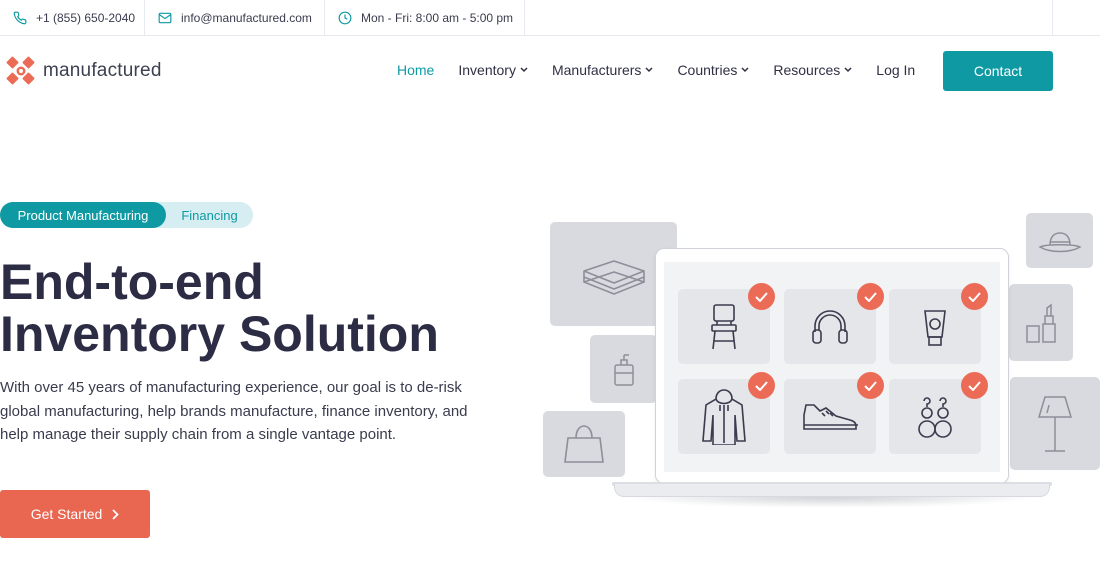 The height and width of the screenshot is (564, 1100). I want to click on hat-icon, so click(1059, 241).